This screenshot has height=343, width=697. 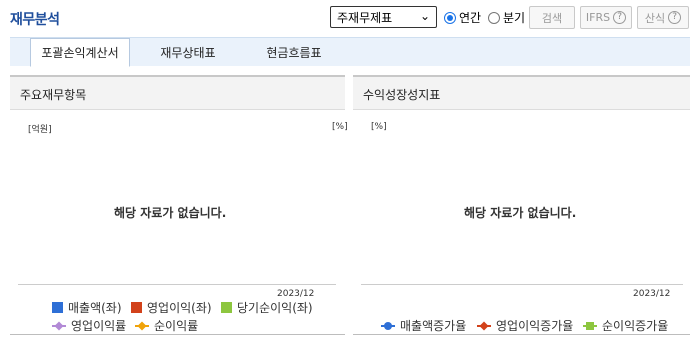 I want to click on legend-label: 당기순이익(좌), so click(x=275, y=308).